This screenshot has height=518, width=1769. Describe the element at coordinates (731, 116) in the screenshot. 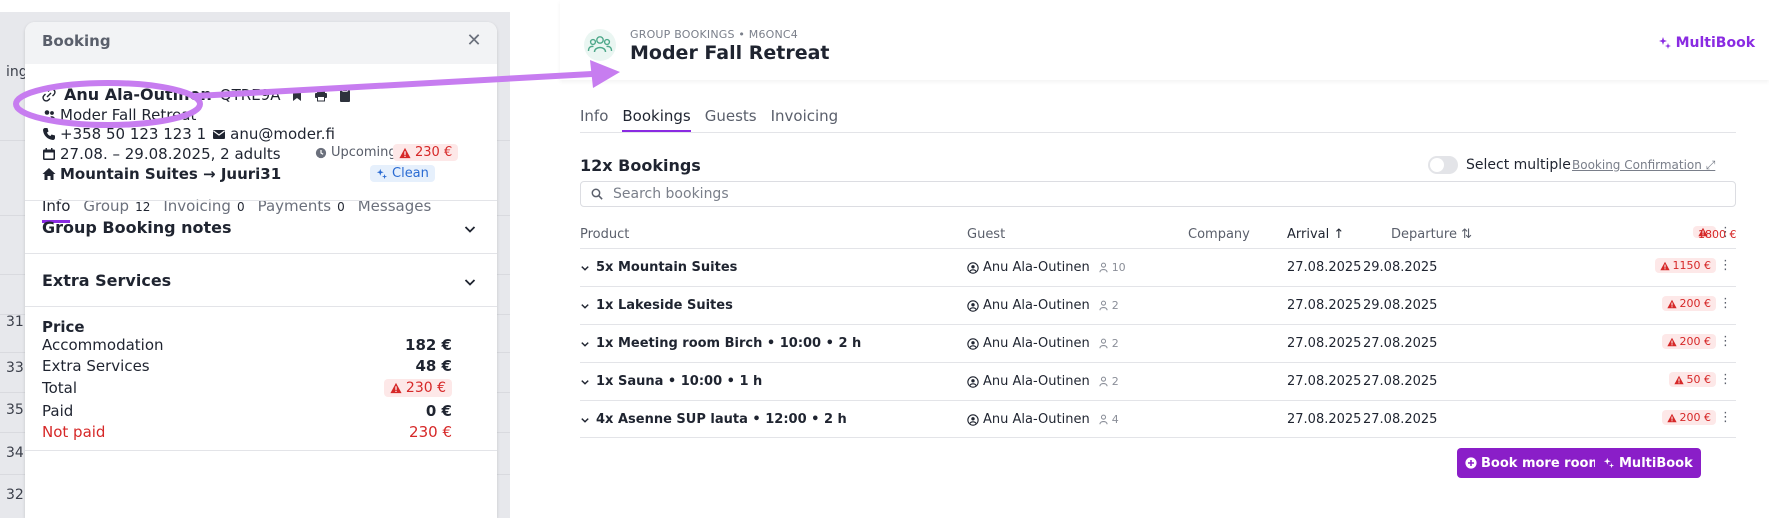

I see `tab-guests: Guests` at that location.